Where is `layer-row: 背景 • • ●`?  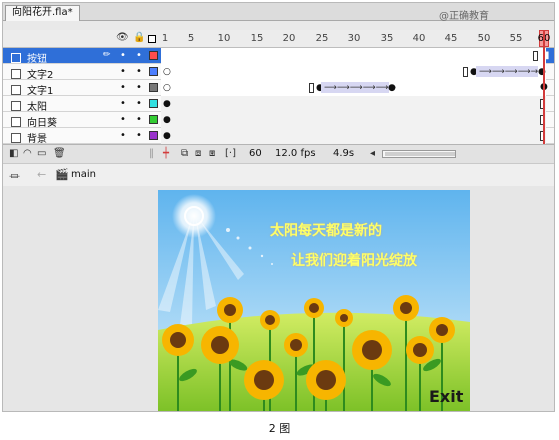 layer-row: 背景 • • ● is located at coordinates (278, 136).